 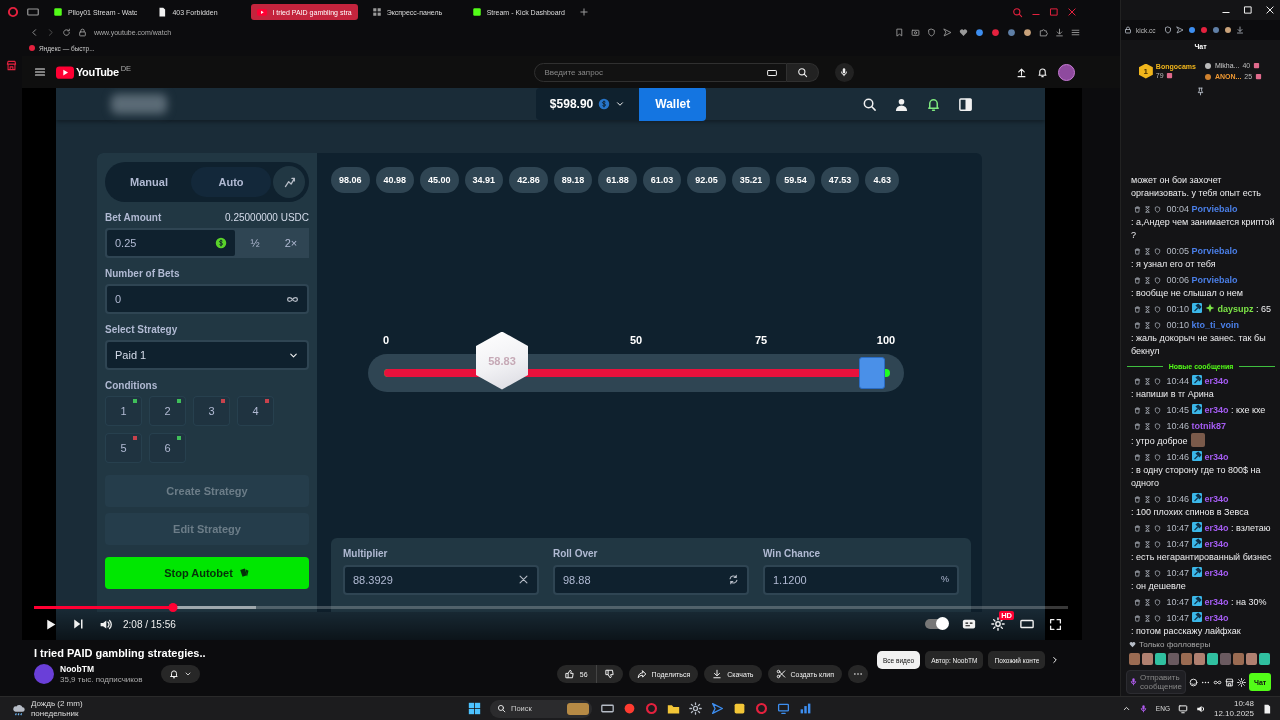 I want to click on number-of-bets-field: 0, so click(x=207, y=299).